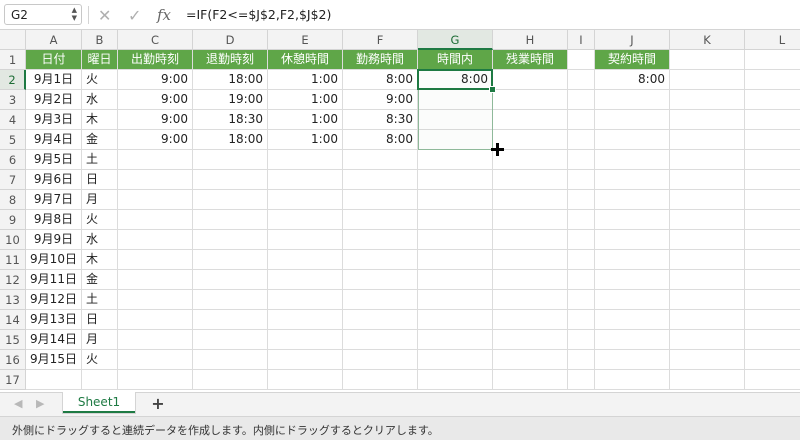 This screenshot has height=440, width=800. What do you see at coordinates (530, 80) in the screenshot?
I see `cell-h2` at bounding box center [530, 80].